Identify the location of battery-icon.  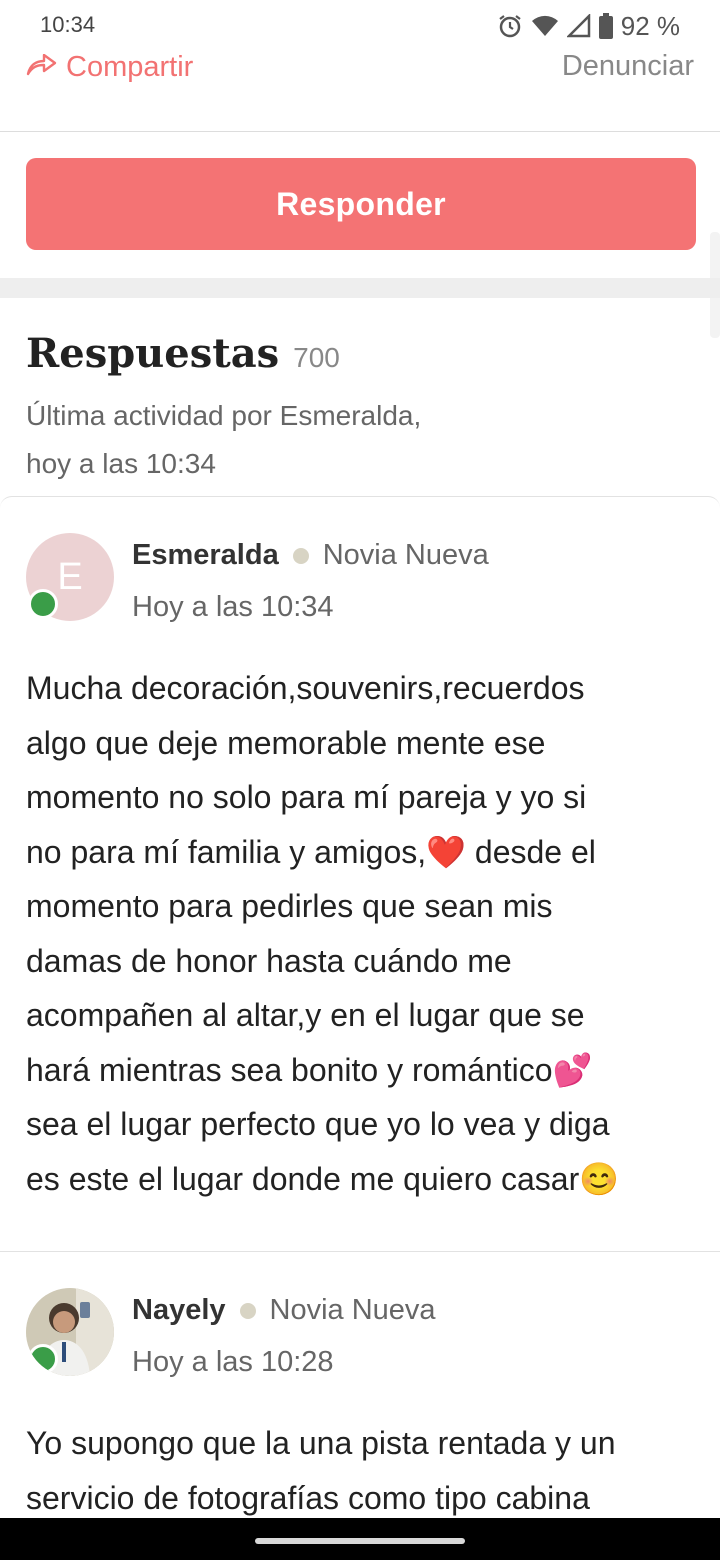
(605, 26).